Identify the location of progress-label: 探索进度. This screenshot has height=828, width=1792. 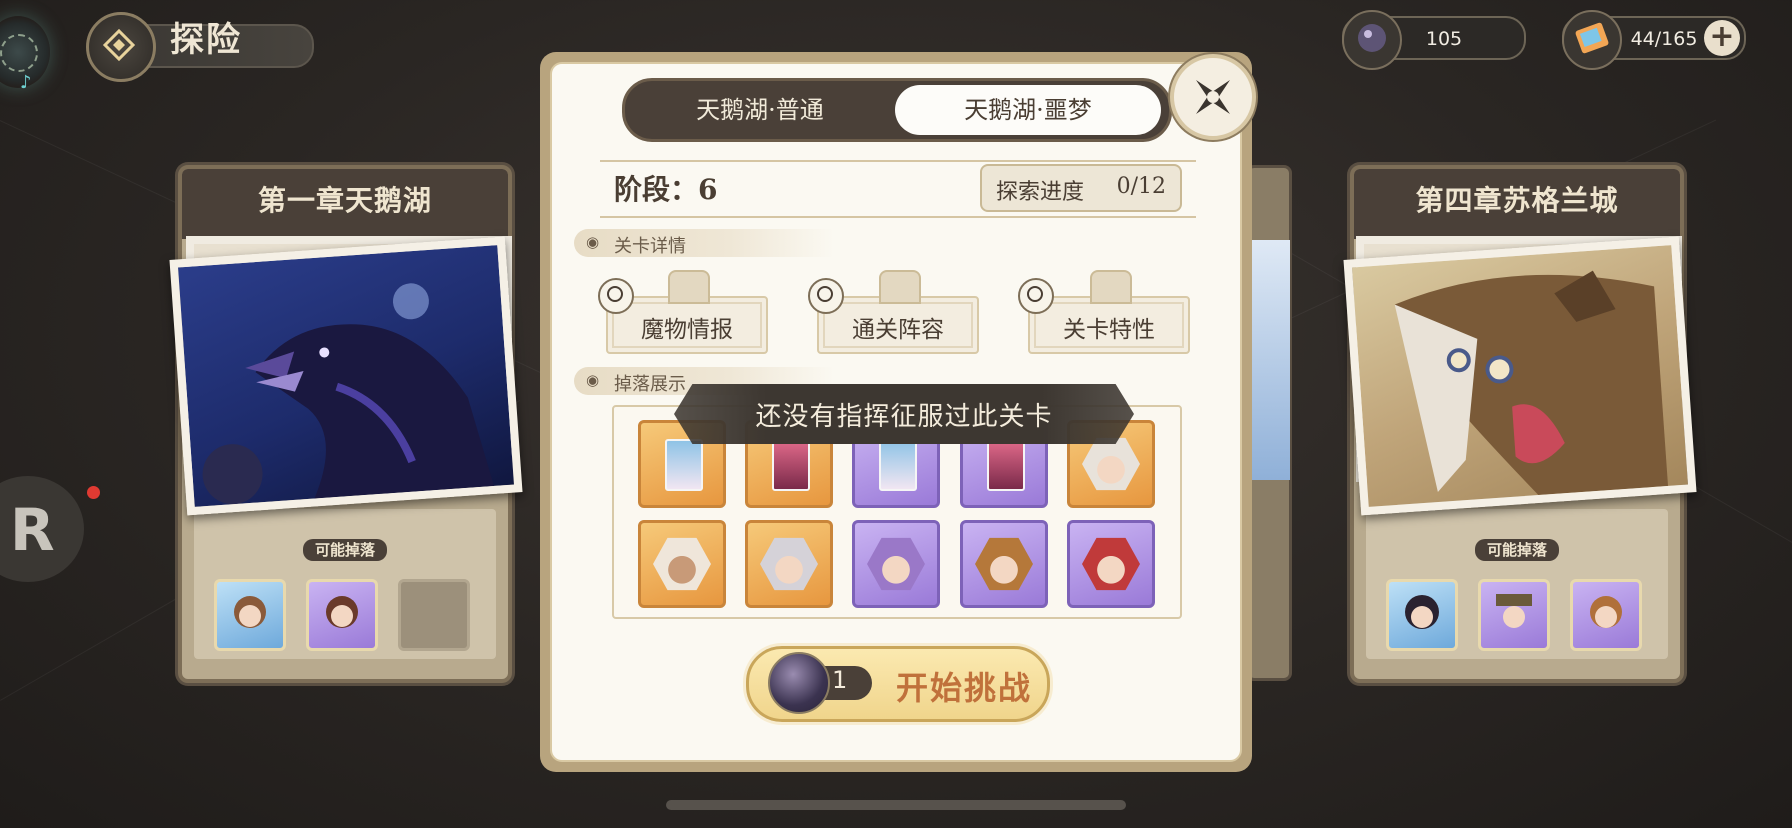
(1040, 192).